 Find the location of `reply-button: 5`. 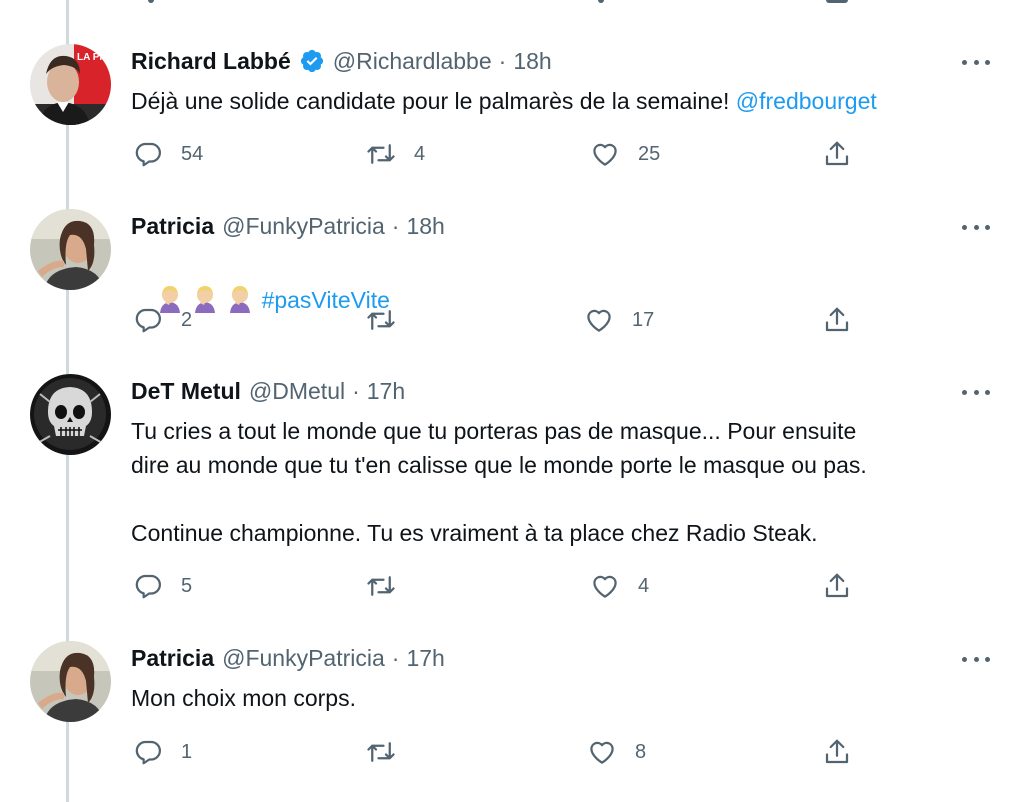

reply-button: 5 is located at coordinates (162, 586).